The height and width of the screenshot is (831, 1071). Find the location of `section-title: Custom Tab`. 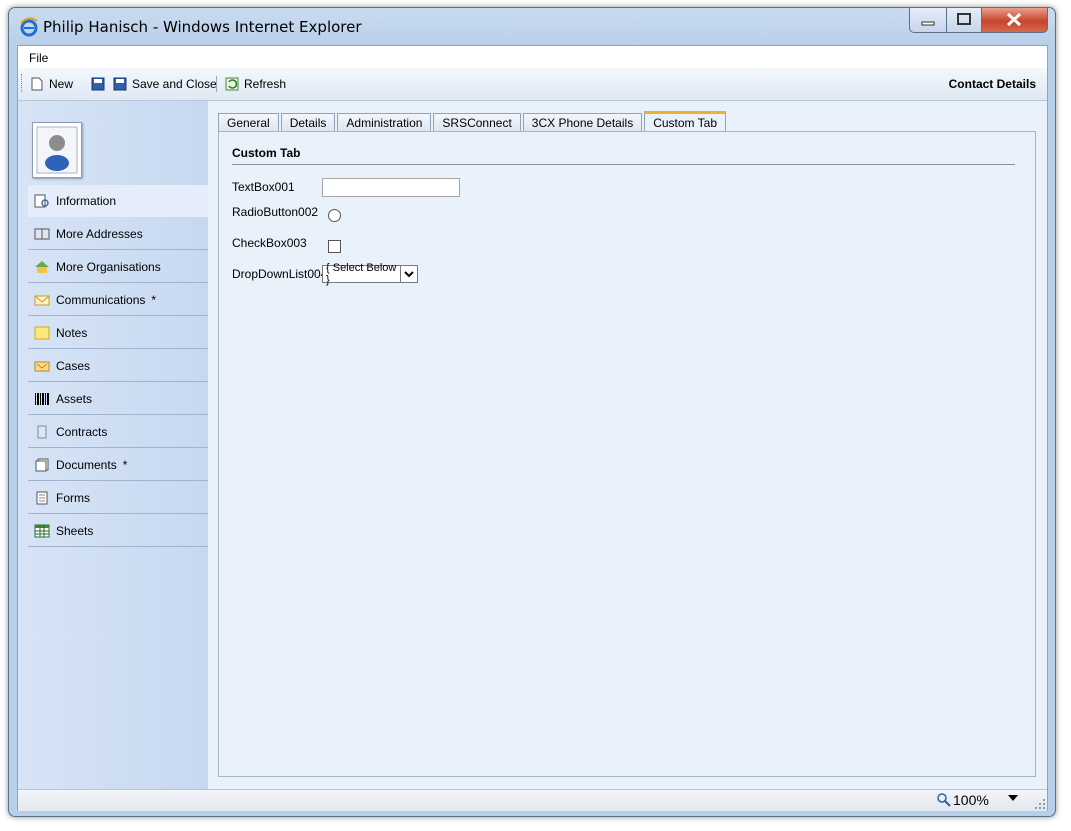

section-title: Custom Tab is located at coordinates (266, 153).